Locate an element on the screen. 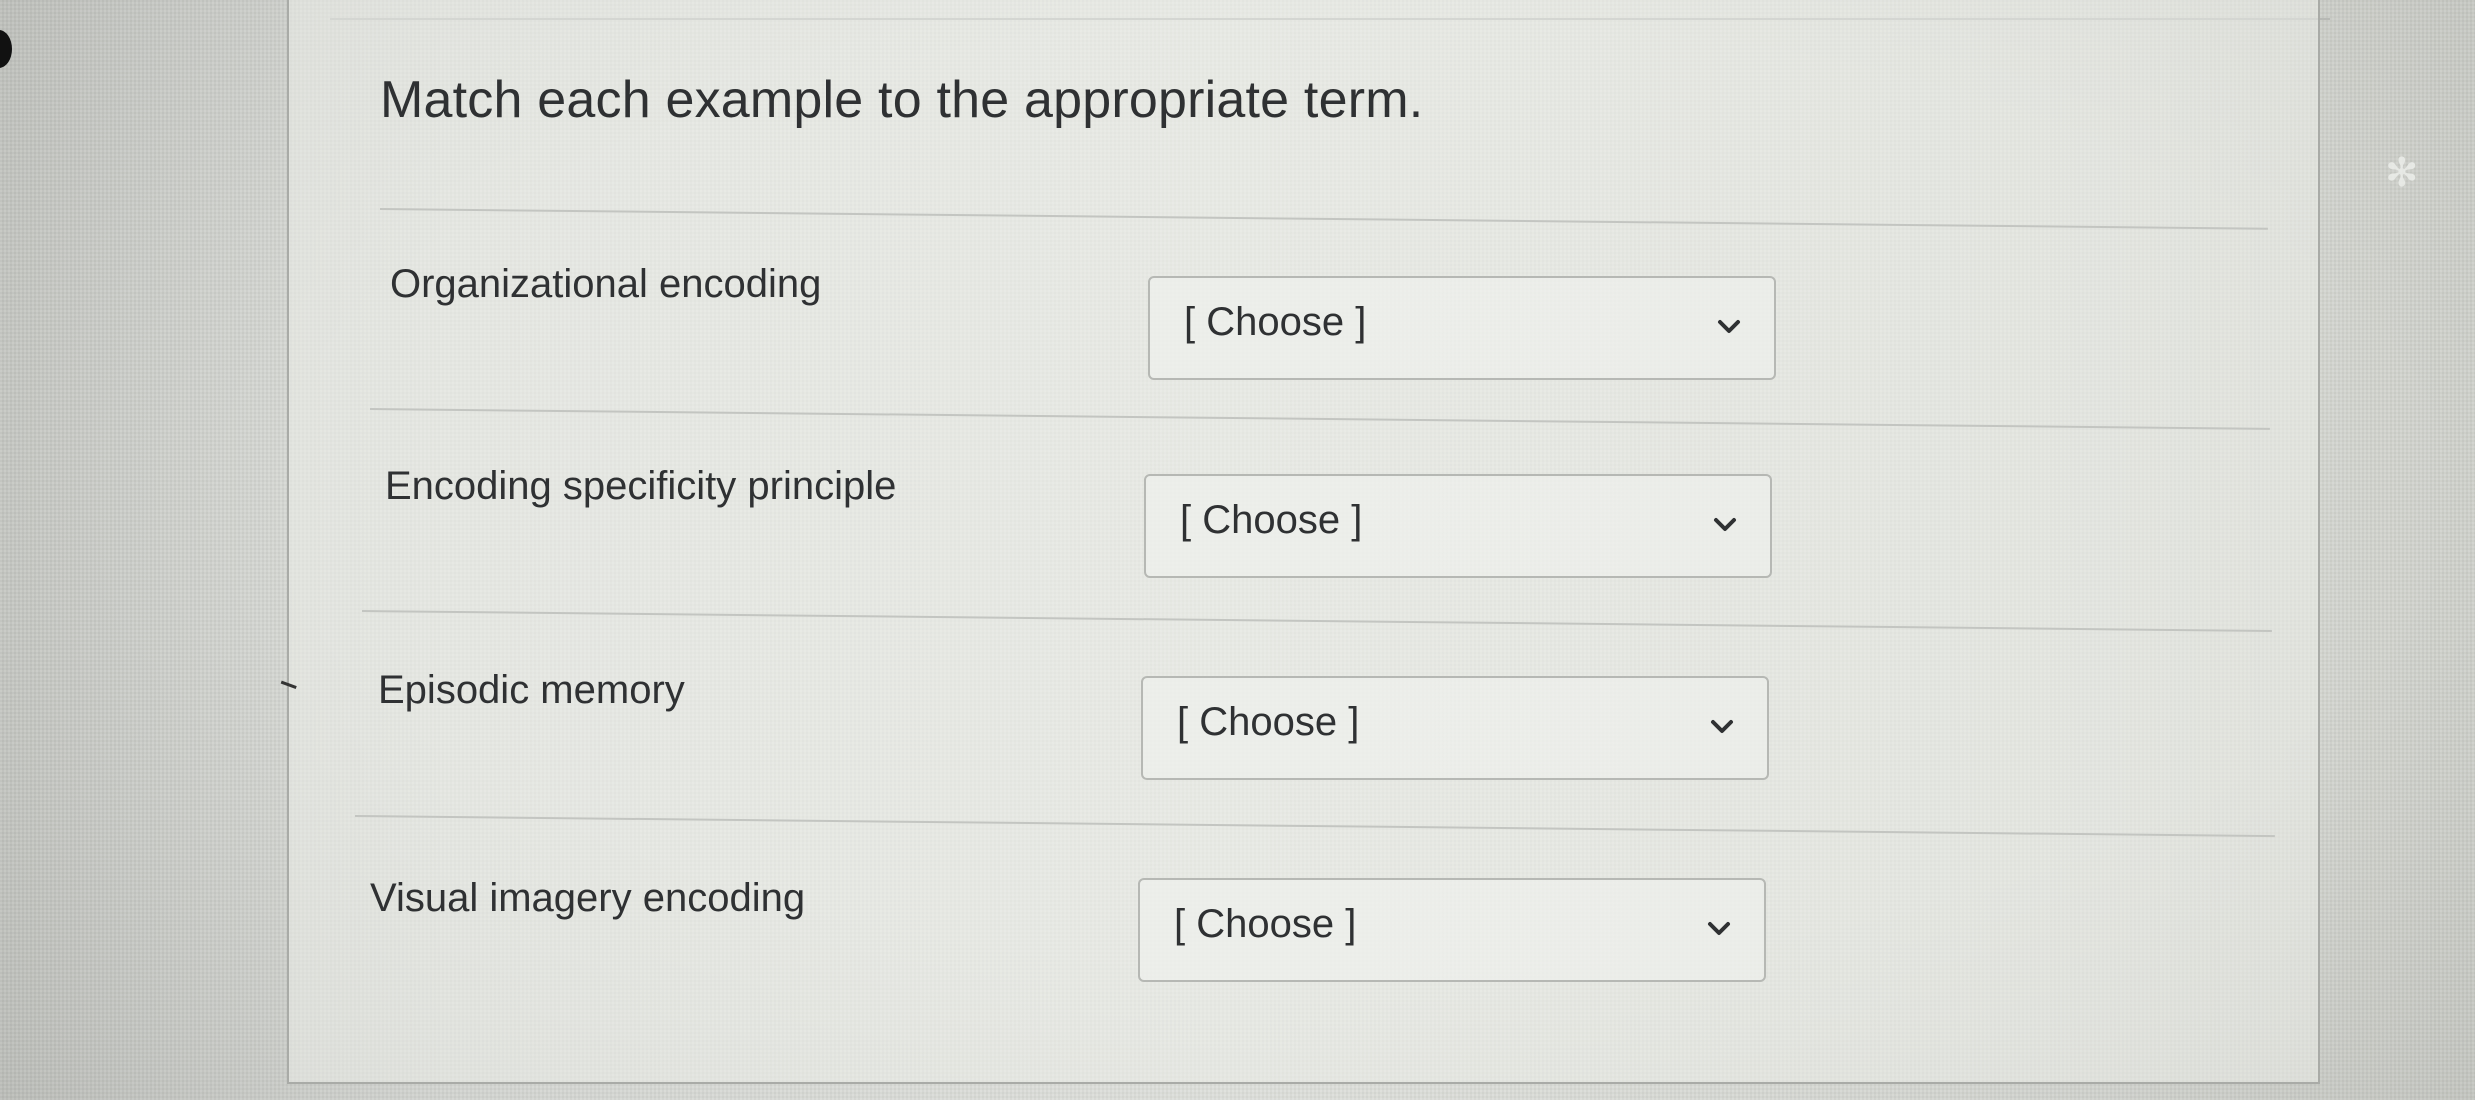 Image resolution: width=2475 pixels, height=1100 pixels. term-encoding-specificity-principle: Encoding specificity principle is located at coordinates (641, 486).